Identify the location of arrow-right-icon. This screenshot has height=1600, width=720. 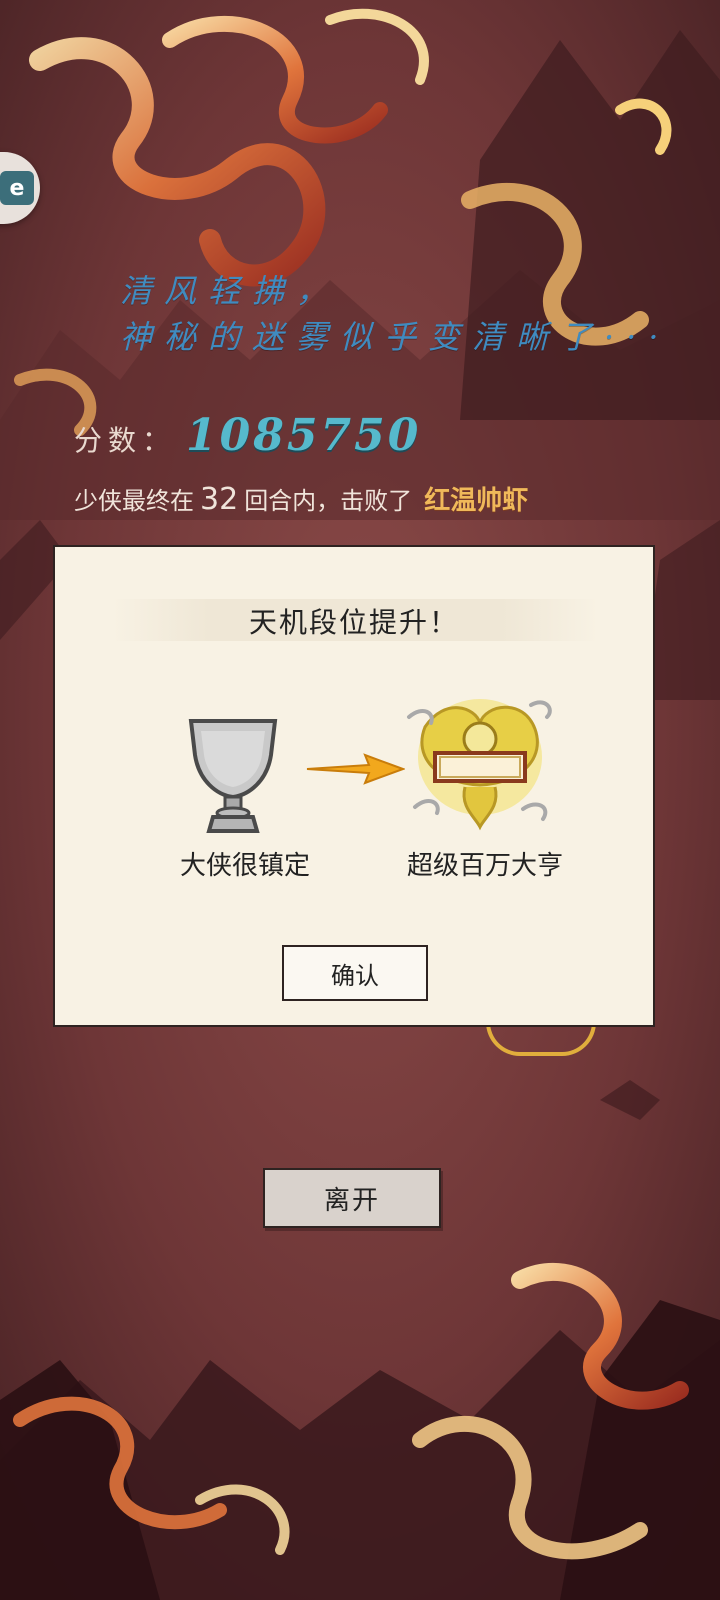
(355, 769).